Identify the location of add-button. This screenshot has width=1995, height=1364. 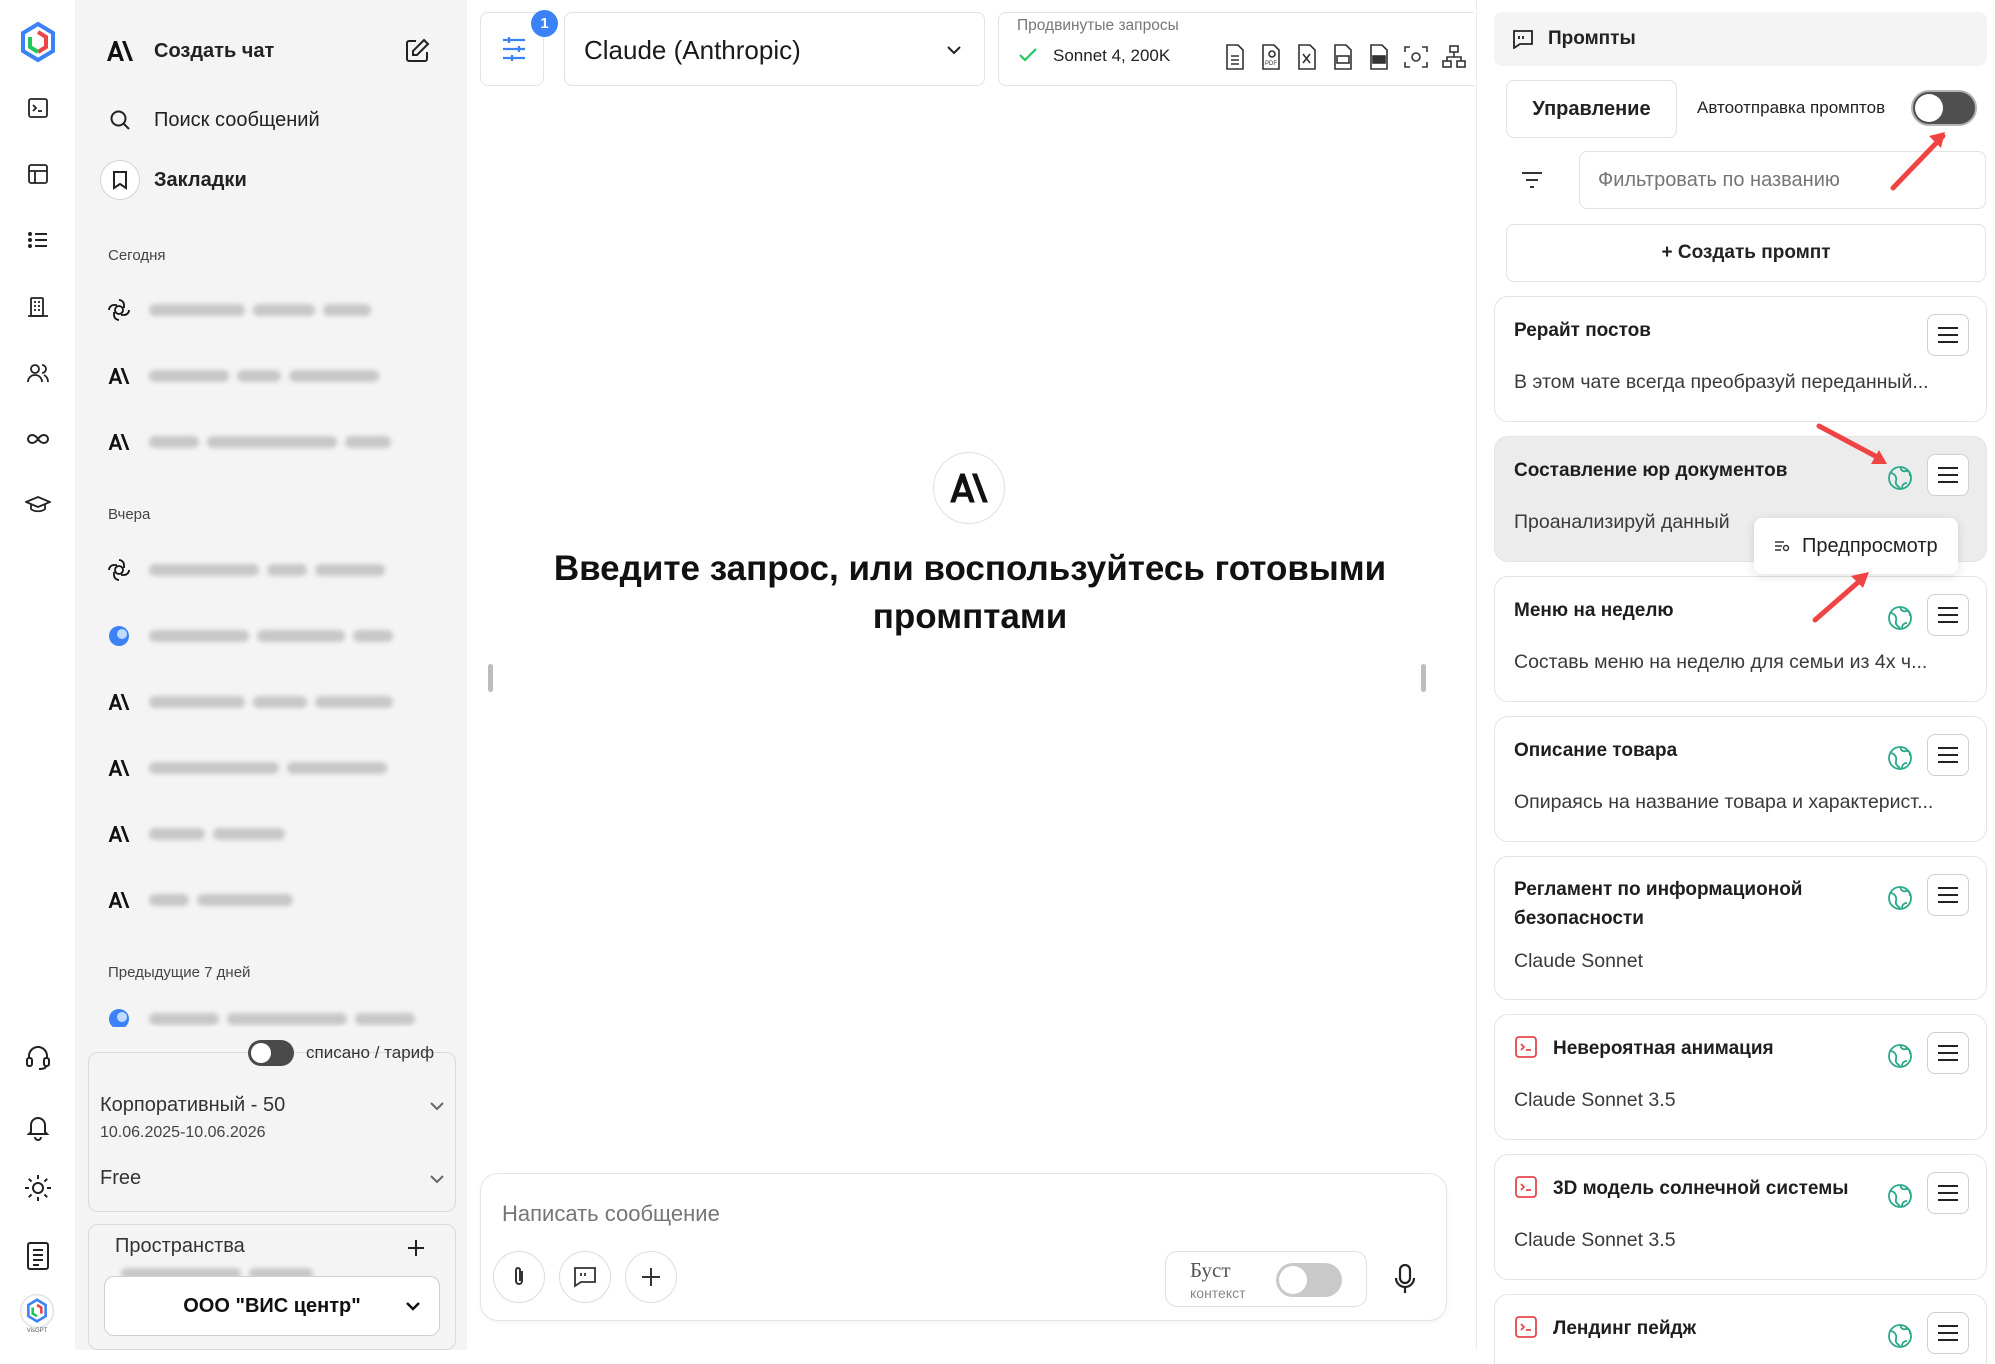
(651, 1277).